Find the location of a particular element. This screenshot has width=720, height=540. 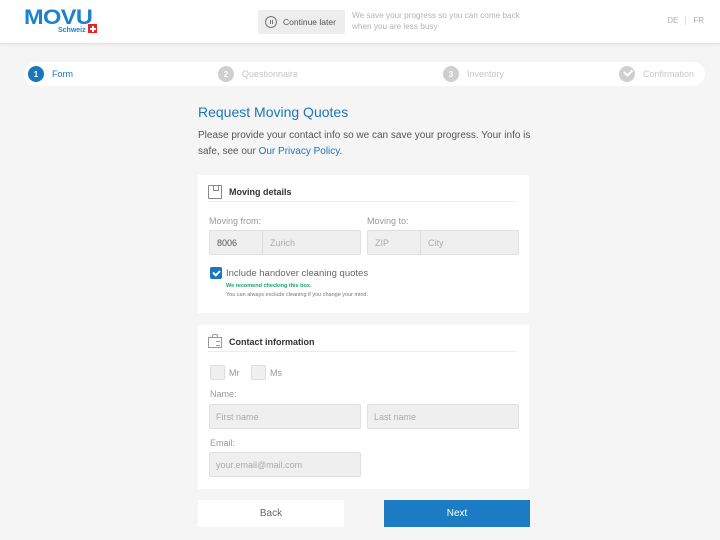

language-switcher: DE FR is located at coordinates (685, 20).